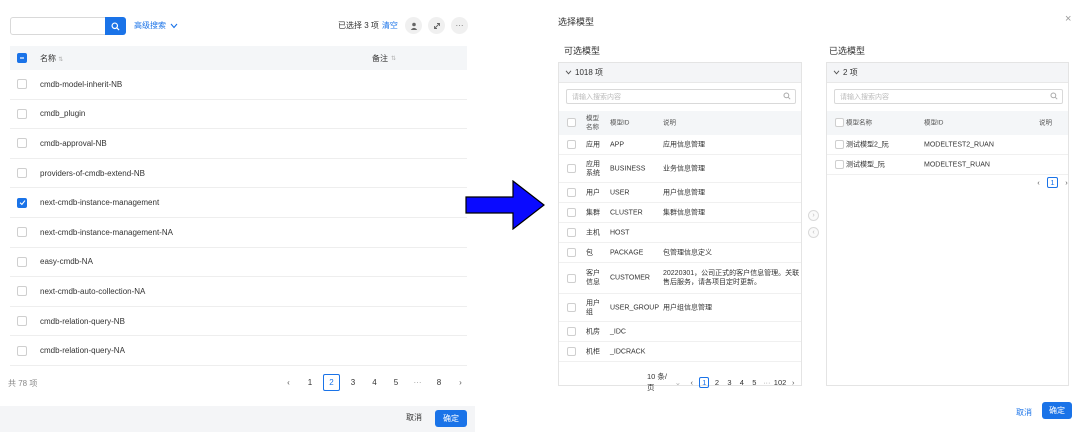 This screenshot has width=1080, height=432. I want to click on table-row: 包 PACKAGE 包管理信息定义, so click(680, 253).